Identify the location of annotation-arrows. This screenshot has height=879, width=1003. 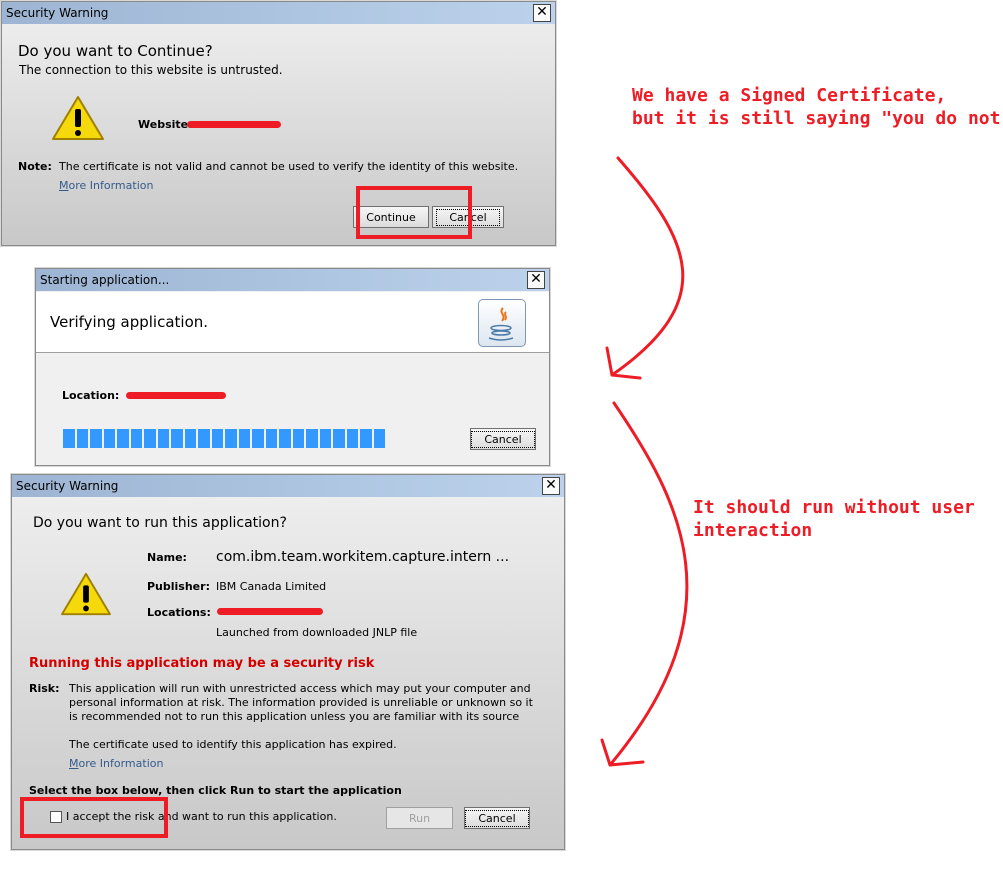
(644, 461).